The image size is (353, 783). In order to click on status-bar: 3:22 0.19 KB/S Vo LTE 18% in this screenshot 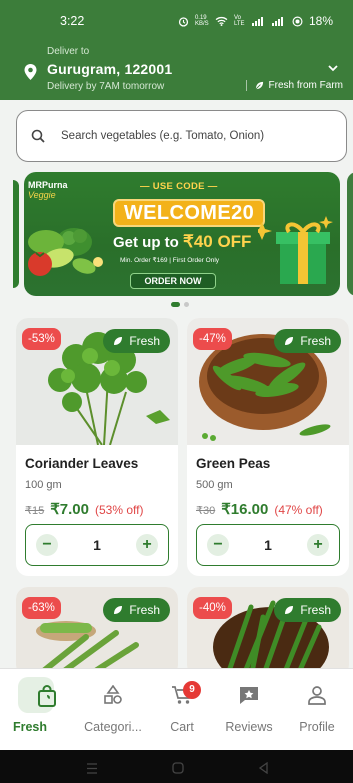, I will do `click(176, 21)`.